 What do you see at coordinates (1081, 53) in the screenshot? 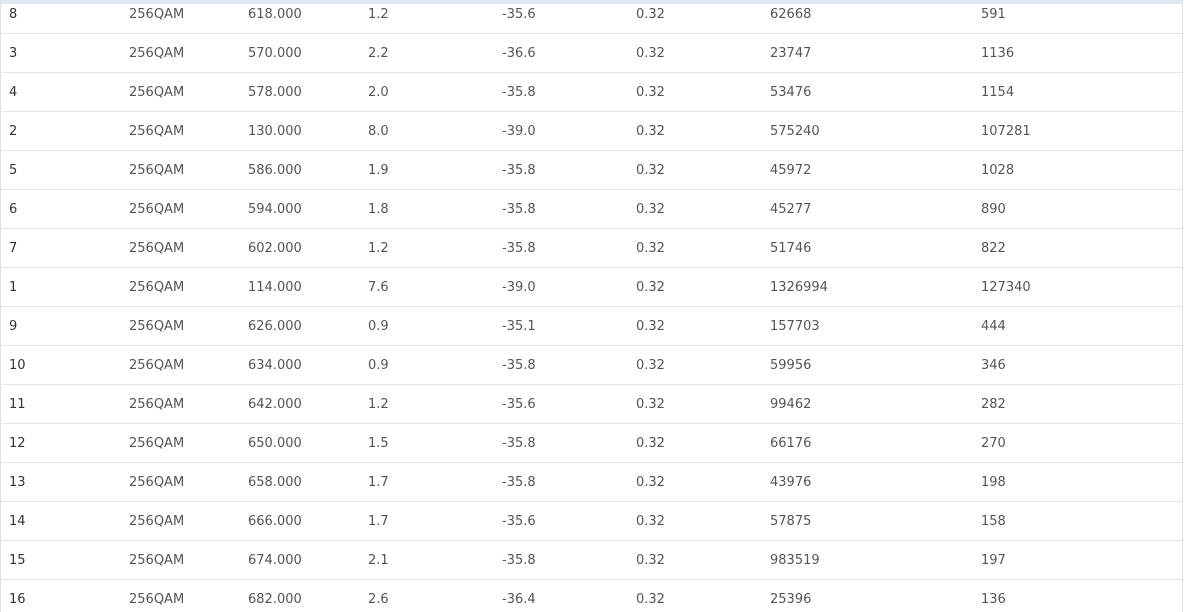
I see `cell-uncorrectable: 1136` at bounding box center [1081, 53].